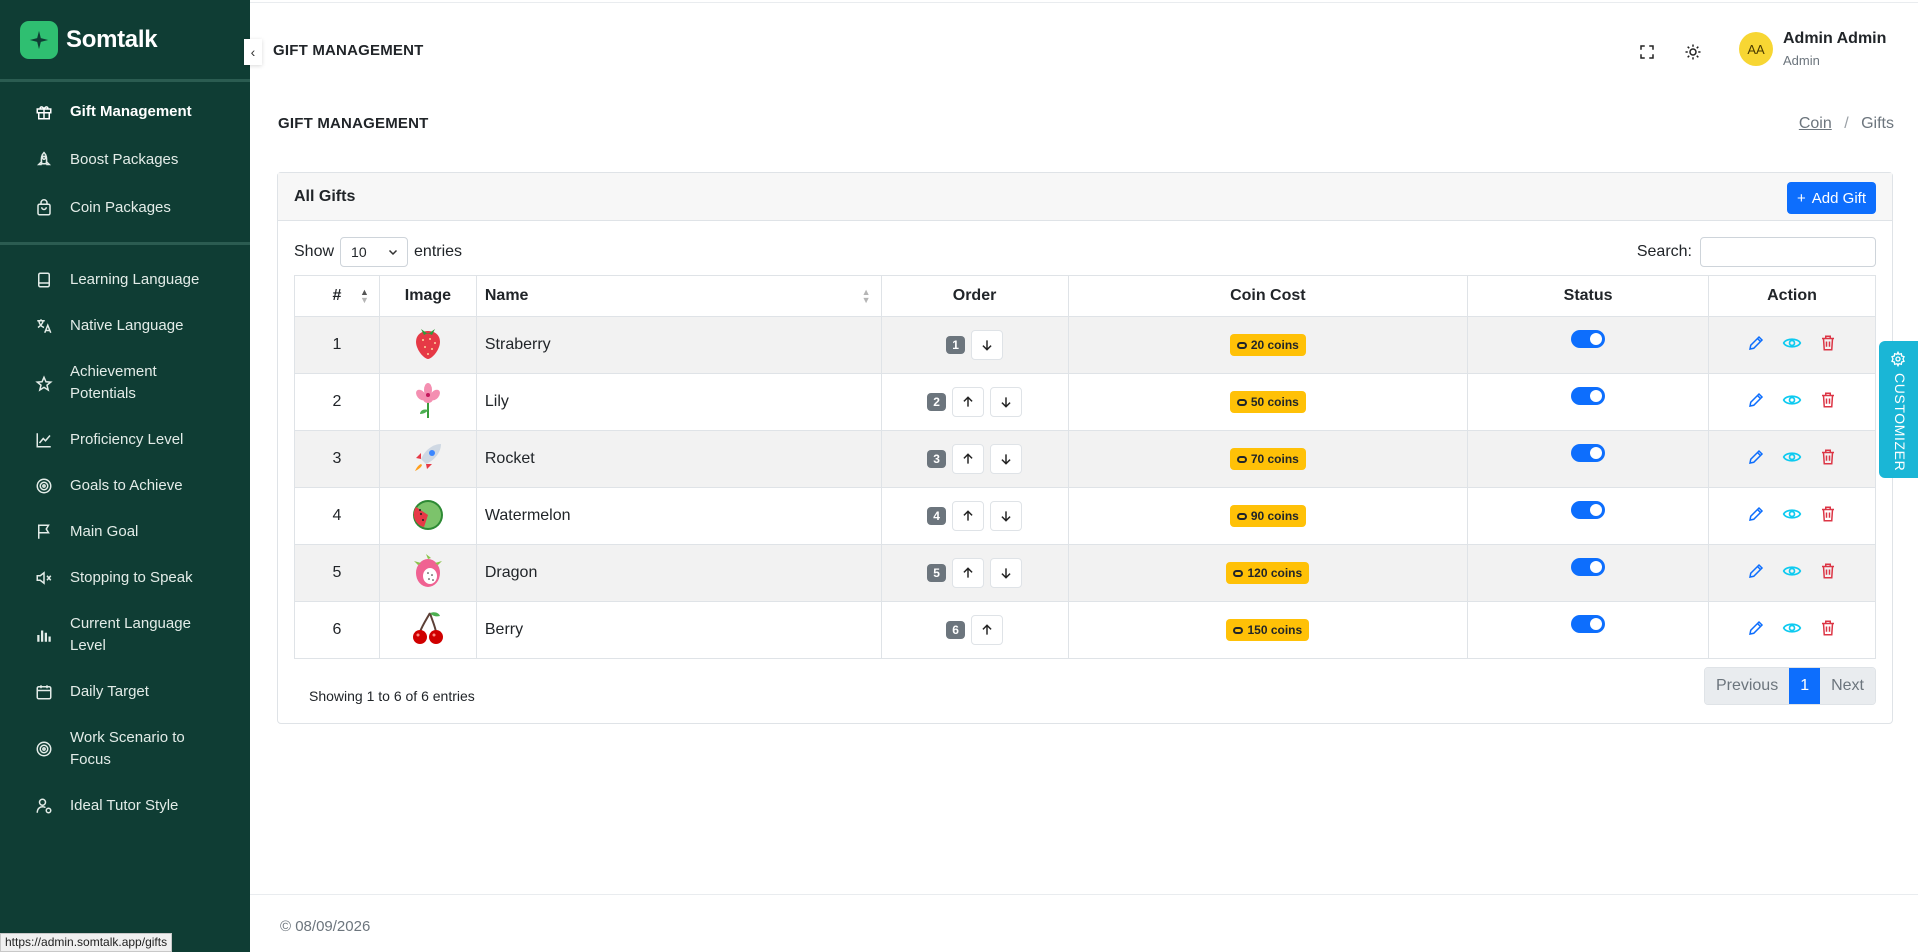 Image resolution: width=1918 pixels, height=952 pixels. What do you see at coordinates (125, 326) in the screenshot?
I see `sidebar-item-native-language: Native Language` at bounding box center [125, 326].